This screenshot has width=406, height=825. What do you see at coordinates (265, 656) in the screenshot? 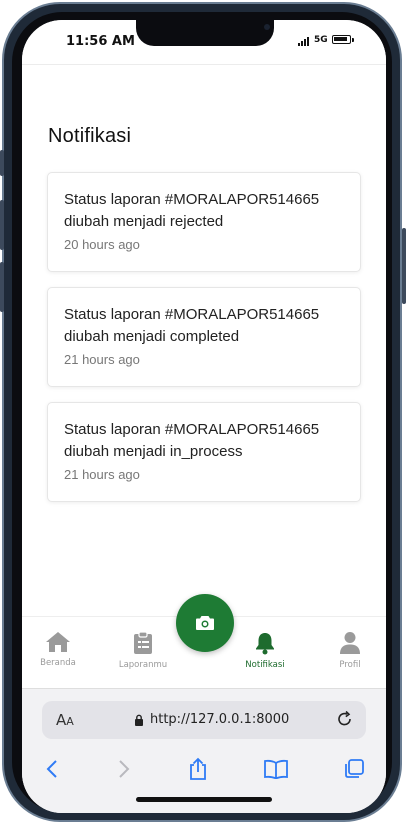
I see `nav-item-notifikasi: Notifikasi` at bounding box center [265, 656].